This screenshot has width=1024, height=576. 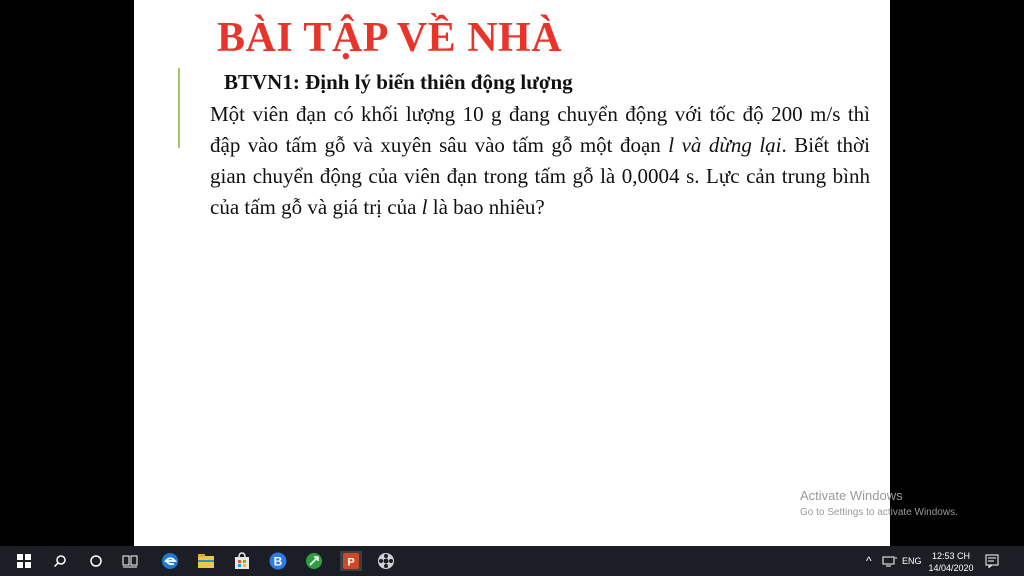 What do you see at coordinates (992, 561) in the screenshot?
I see `notification-center-icon` at bounding box center [992, 561].